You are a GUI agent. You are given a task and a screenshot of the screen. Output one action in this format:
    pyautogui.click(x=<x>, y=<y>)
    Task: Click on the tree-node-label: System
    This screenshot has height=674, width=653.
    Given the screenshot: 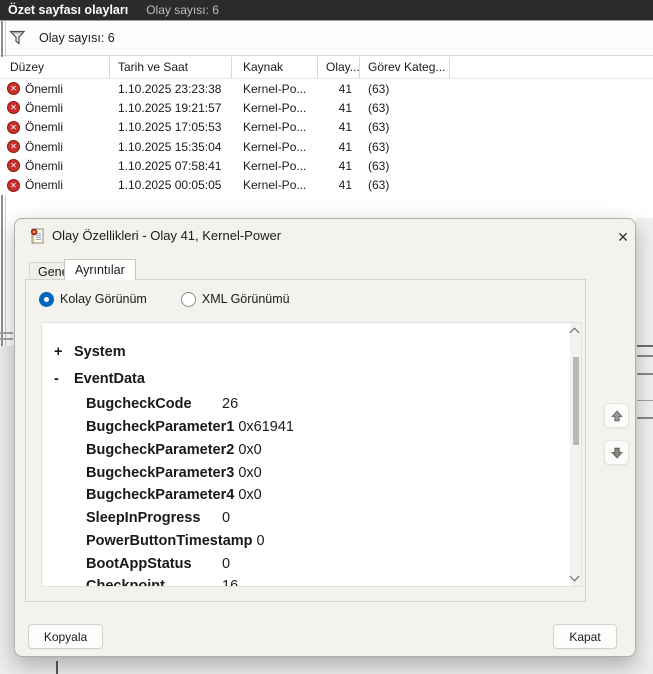 What is the action you would take?
    pyautogui.click(x=100, y=352)
    